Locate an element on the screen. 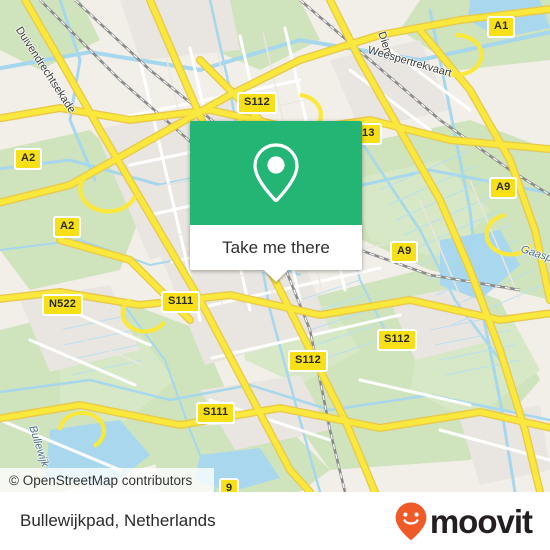 This screenshot has width=550, height=550. location-title: Bullewijkpad, Netherlands is located at coordinates (118, 520).